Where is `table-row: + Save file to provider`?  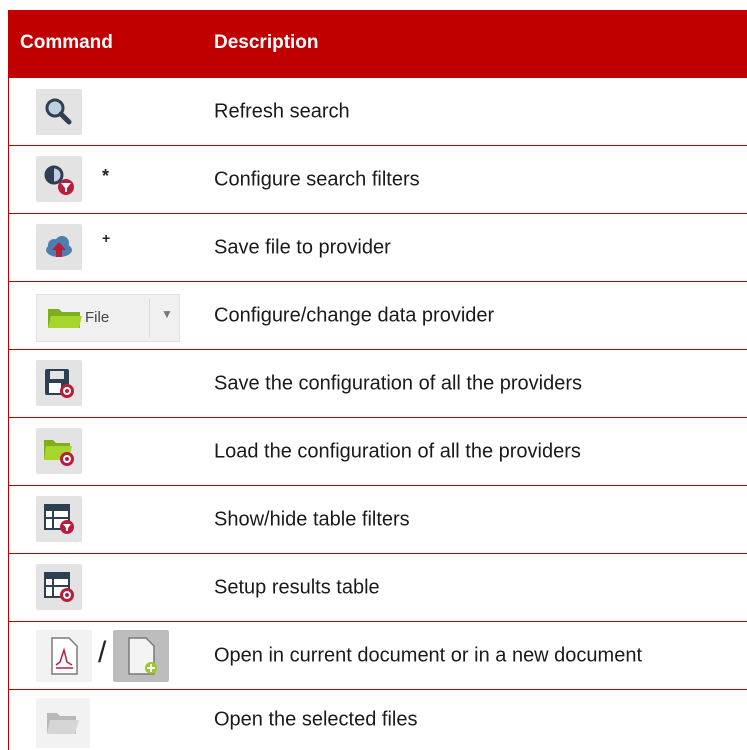 table-row: + Save file to provider is located at coordinates (377, 248).